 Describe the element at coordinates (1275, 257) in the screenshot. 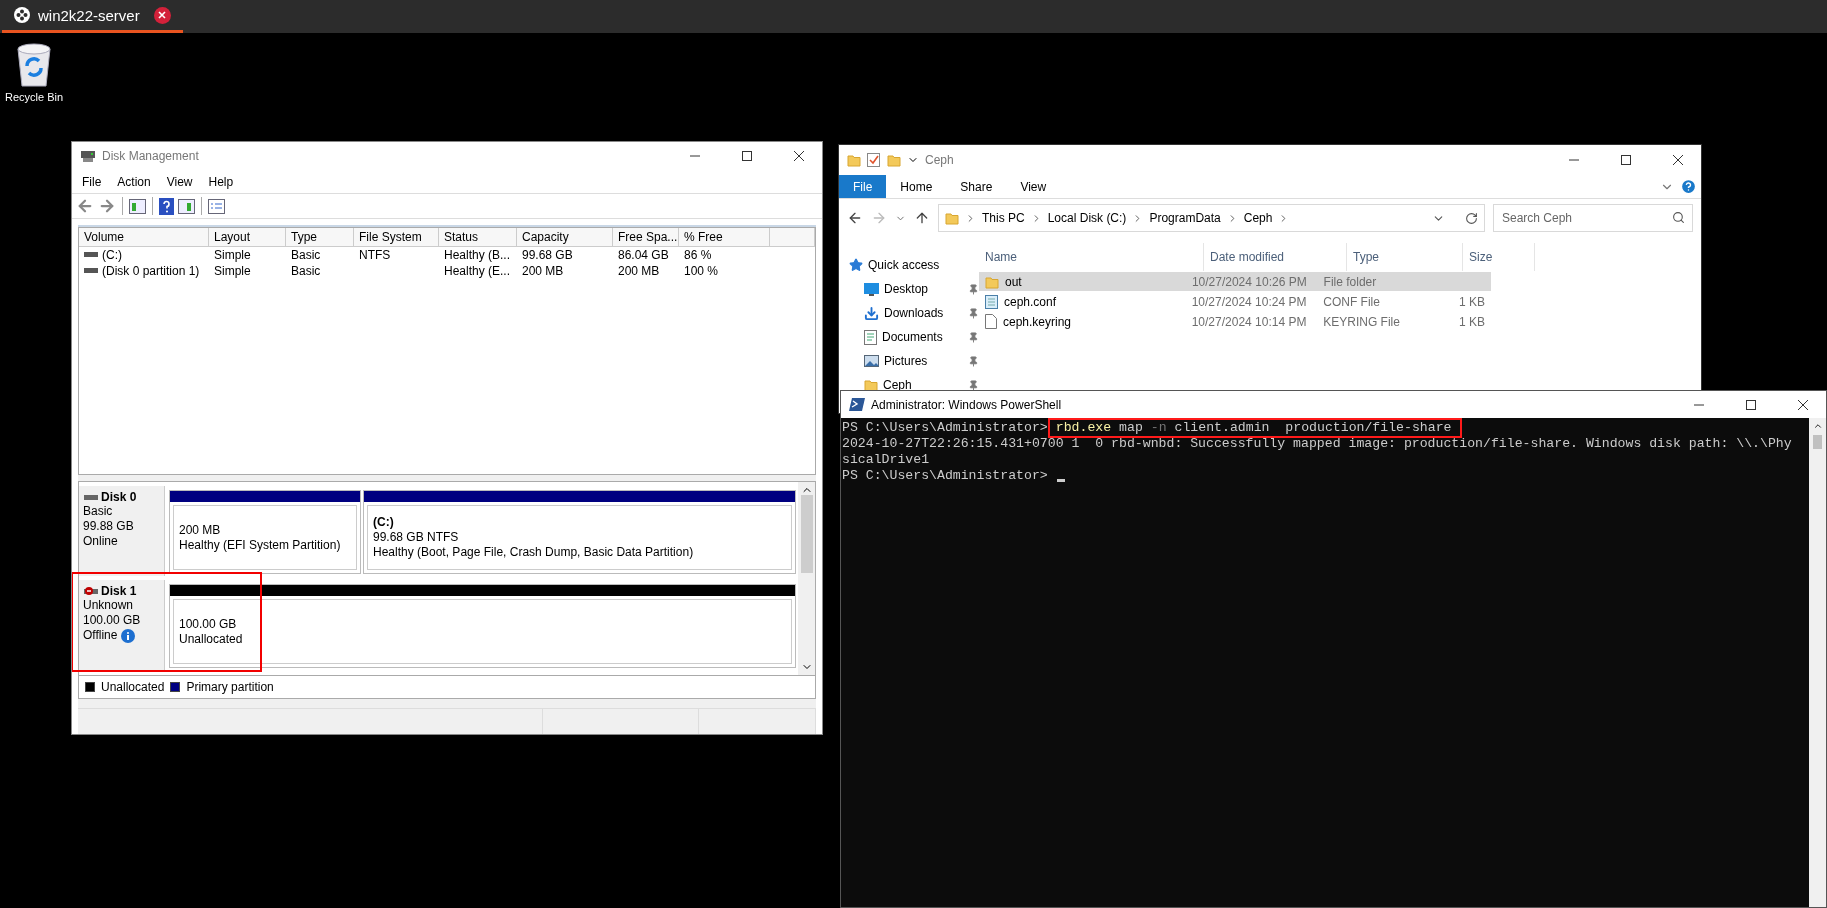

I see `column-header: Date modified` at that location.